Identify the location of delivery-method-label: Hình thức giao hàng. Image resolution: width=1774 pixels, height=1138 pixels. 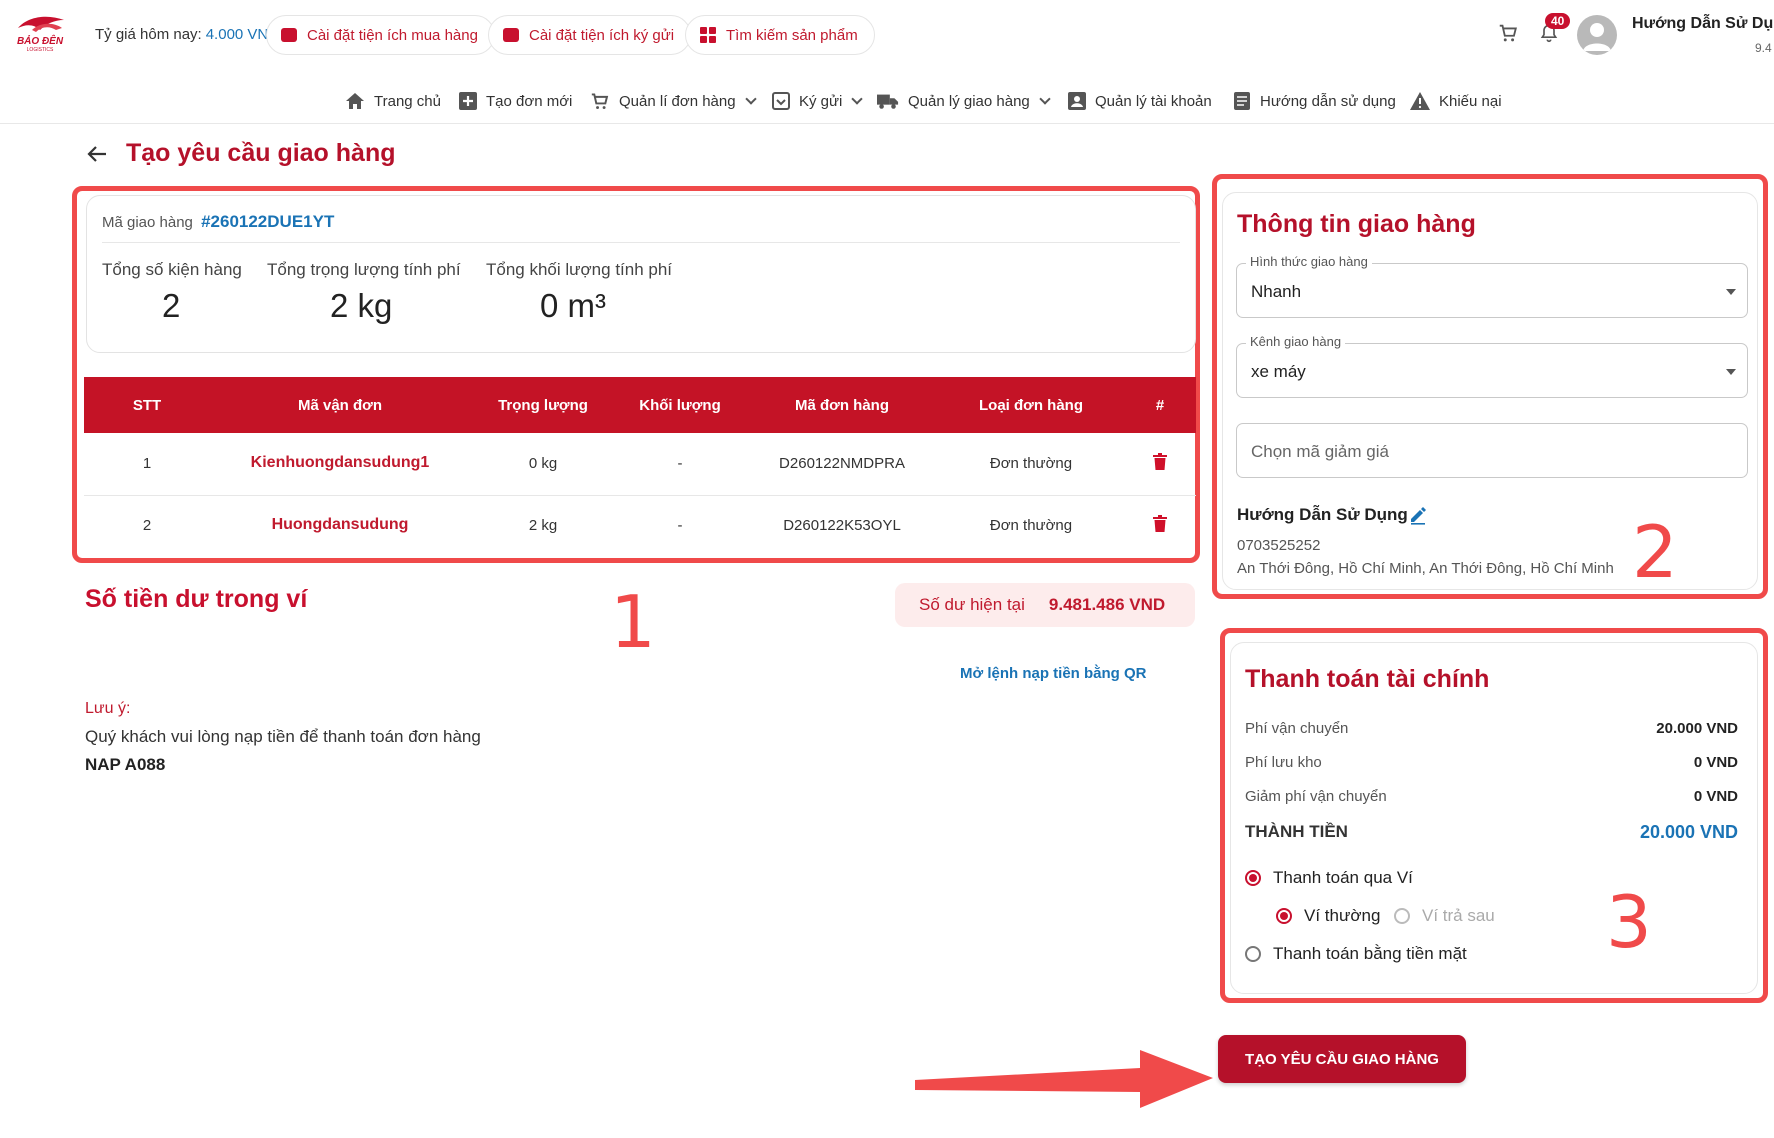
(1309, 261).